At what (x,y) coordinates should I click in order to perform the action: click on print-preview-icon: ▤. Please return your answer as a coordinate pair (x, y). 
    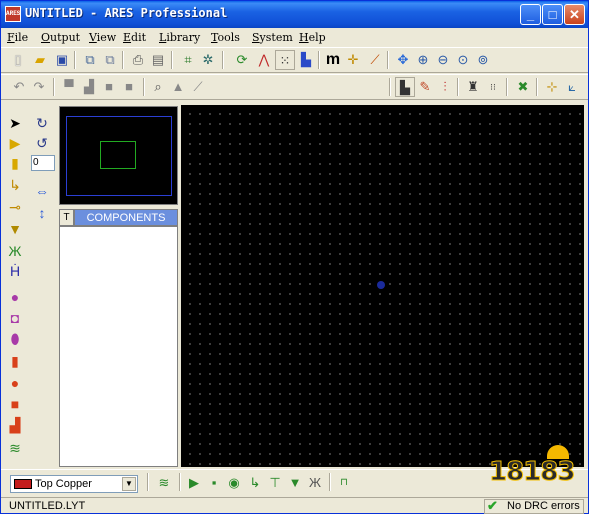
    Looking at the image, I should click on (158, 60).